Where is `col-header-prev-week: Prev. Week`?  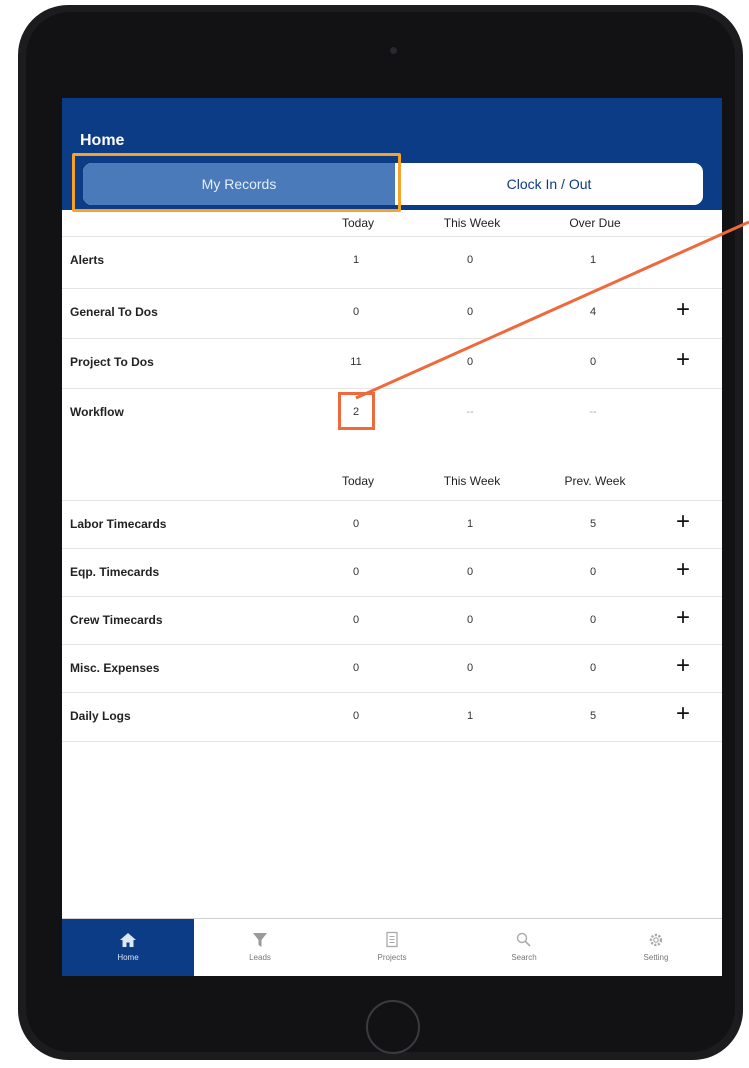 col-header-prev-week: Prev. Week is located at coordinates (595, 481).